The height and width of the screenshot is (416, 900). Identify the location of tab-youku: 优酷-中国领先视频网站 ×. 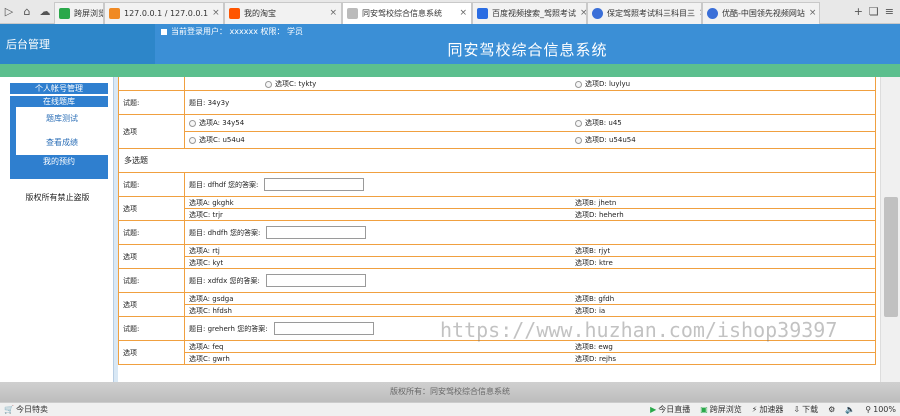
(761, 12).